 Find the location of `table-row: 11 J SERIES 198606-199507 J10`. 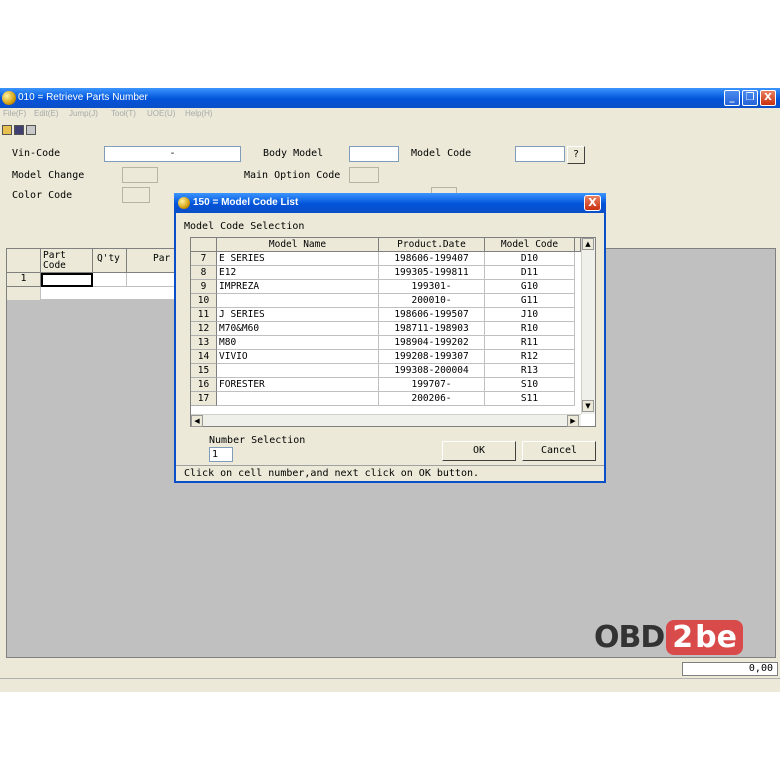

table-row: 11 J SERIES 198606-199507 J10 is located at coordinates (383, 315).